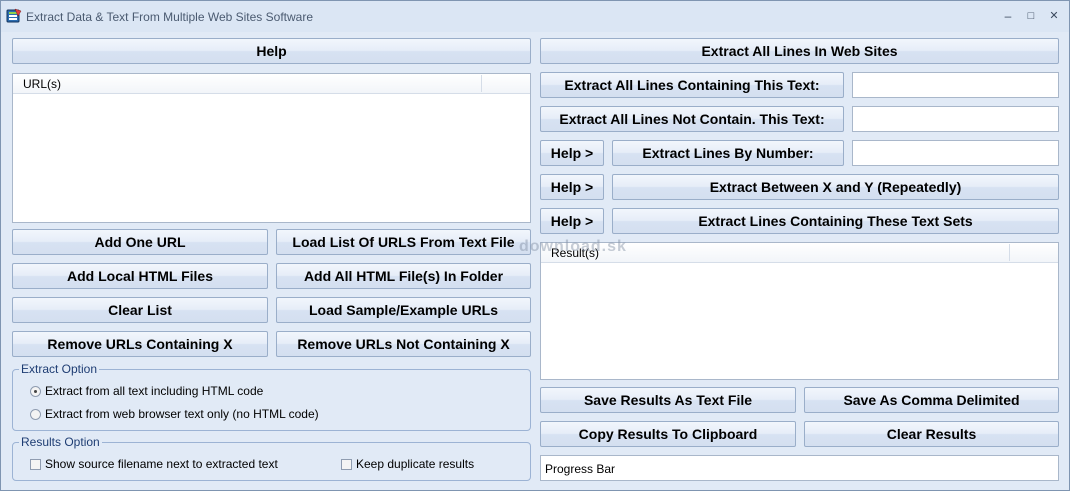 The image size is (1070, 491). What do you see at coordinates (35, 414) in the screenshot?
I see `radio-browser-text` at bounding box center [35, 414].